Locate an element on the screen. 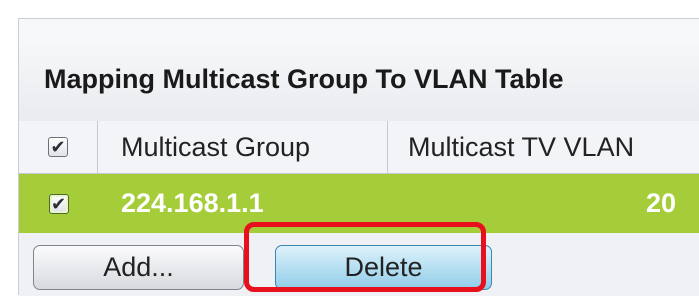 The height and width of the screenshot is (296, 699). select-all-cell: ✔ is located at coordinates (58, 147).